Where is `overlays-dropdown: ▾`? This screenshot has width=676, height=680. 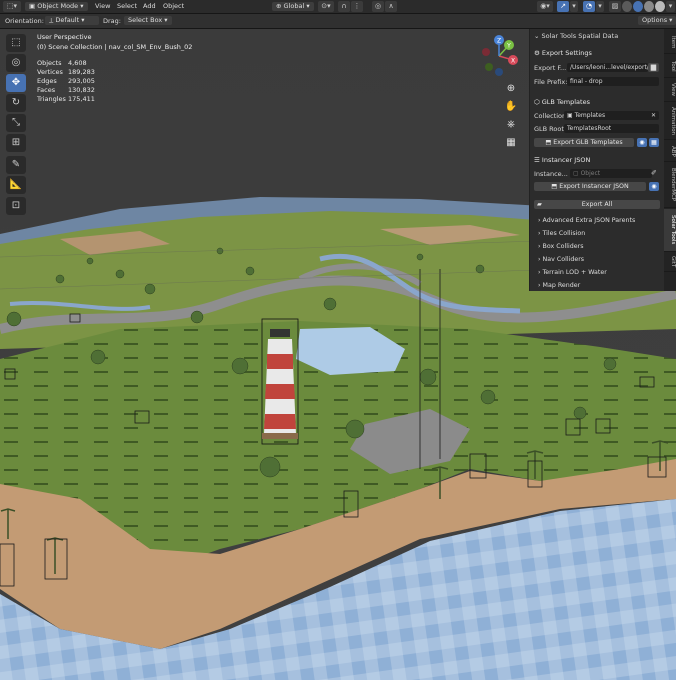
overlays-dropdown: ▾ is located at coordinates (600, 6).